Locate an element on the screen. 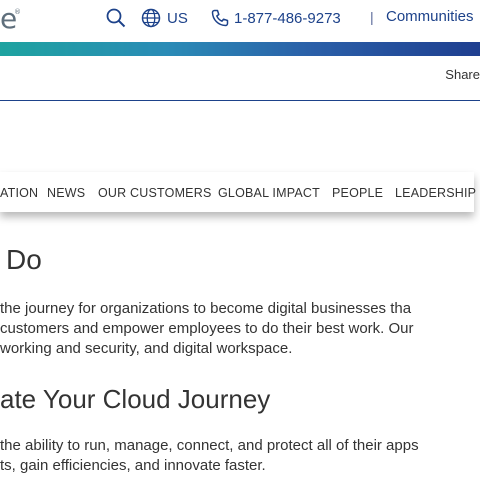  share-button: Share is located at coordinates (462, 74).